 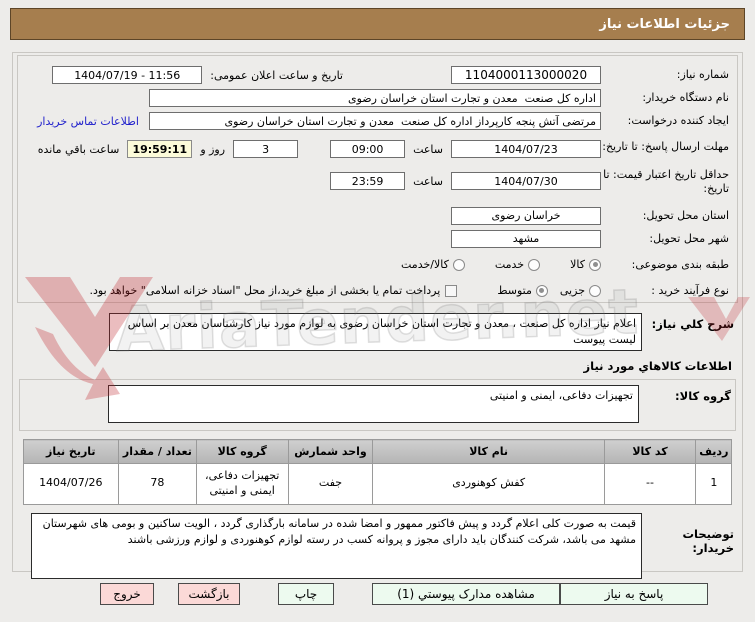 What do you see at coordinates (585, 264) in the screenshot?
I see `subject-class-option-goods: کالا` at bounding box center [585, 264].